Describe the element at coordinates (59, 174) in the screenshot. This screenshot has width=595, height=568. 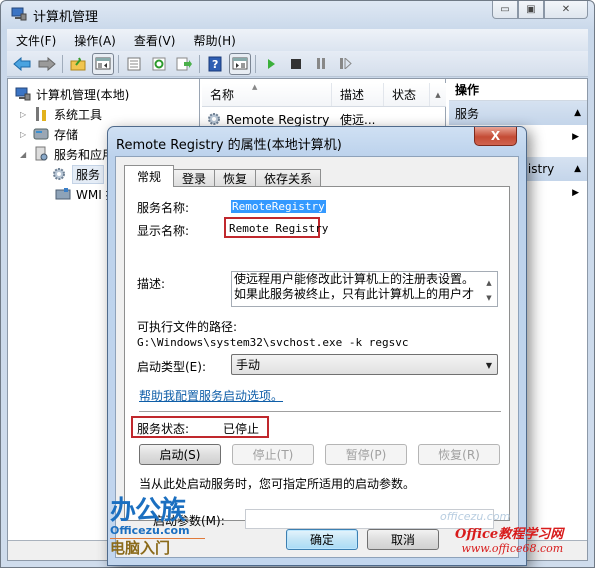
I see `services-gear-icon` at that location.